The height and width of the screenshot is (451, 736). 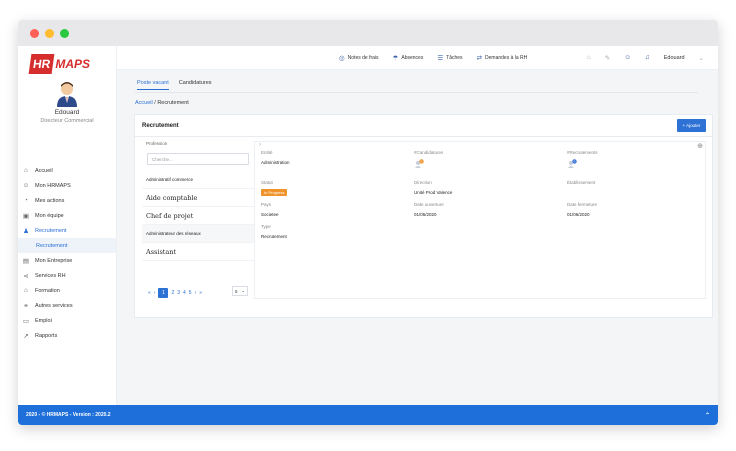 What do you see at coordinates (429, 209) in the screenshot?
I see `field-date-ouverture: Date ouverture 01/05/2020` at bounding box center [429, 209].